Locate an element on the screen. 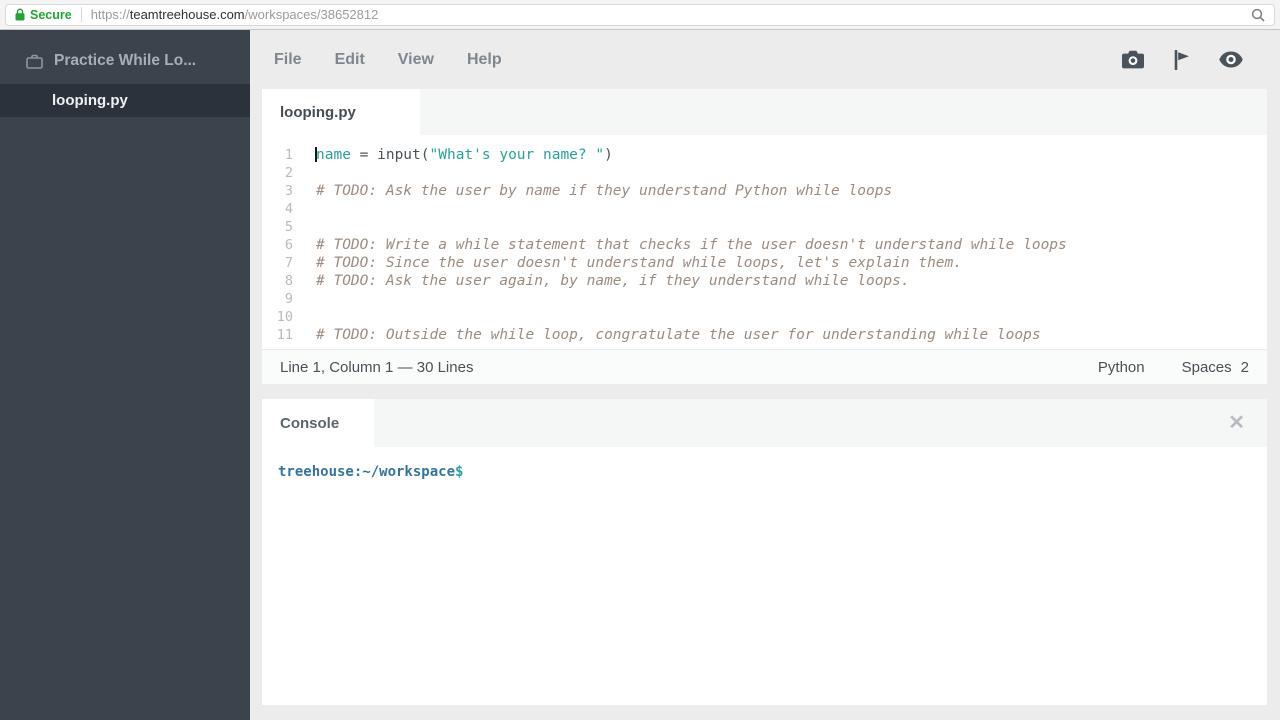  menu-icon-group is located at coordinates (1189, 59).